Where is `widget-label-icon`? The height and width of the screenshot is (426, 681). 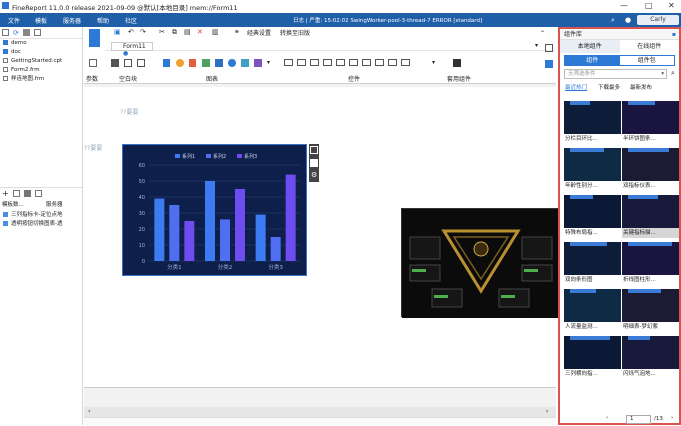
widget-label-icon is located at coordinates (288, 62).